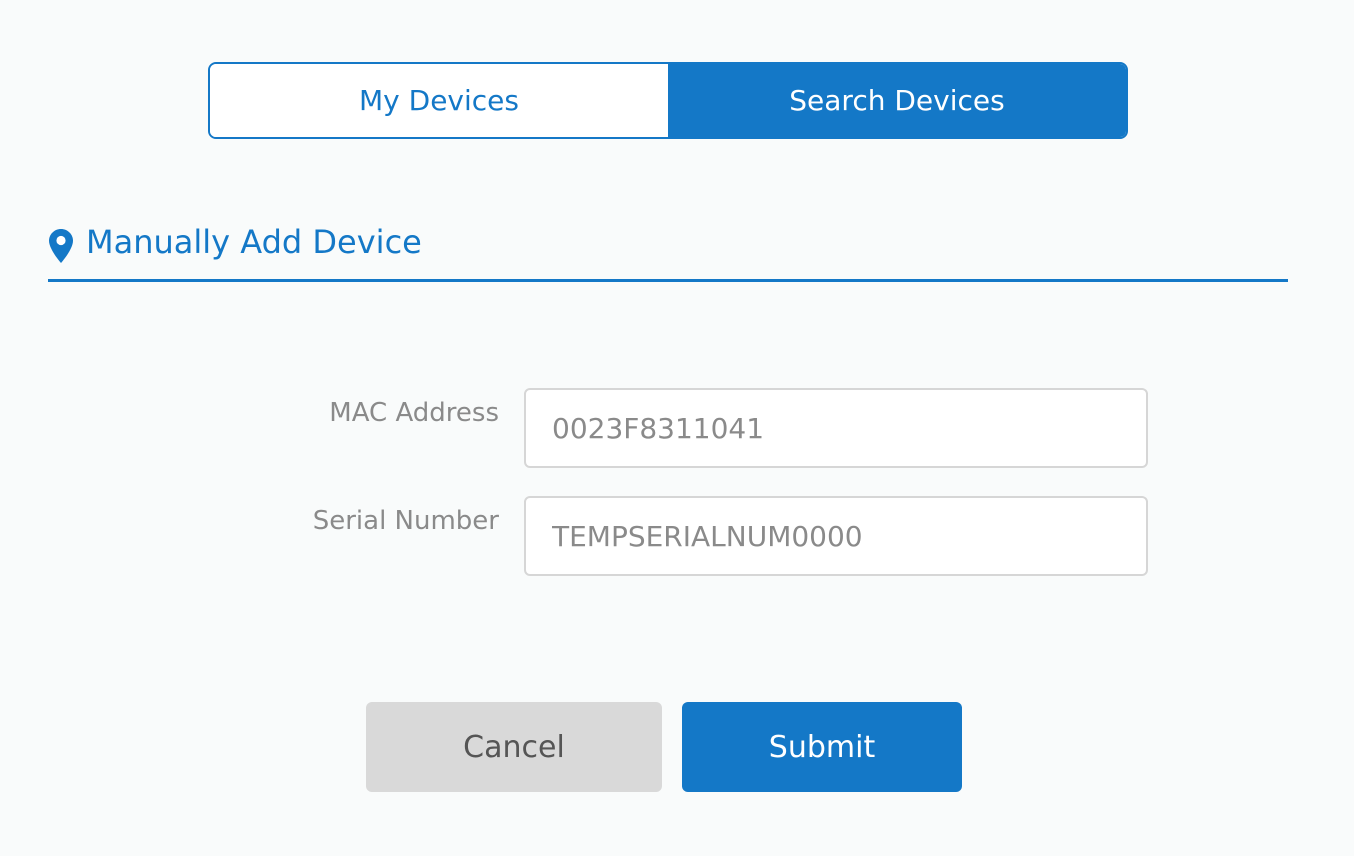 Image resolution: width=1354 pixels, height=856 pixels. I want to click on device-tabs: My Devices Search Devices, so click(668, 100).